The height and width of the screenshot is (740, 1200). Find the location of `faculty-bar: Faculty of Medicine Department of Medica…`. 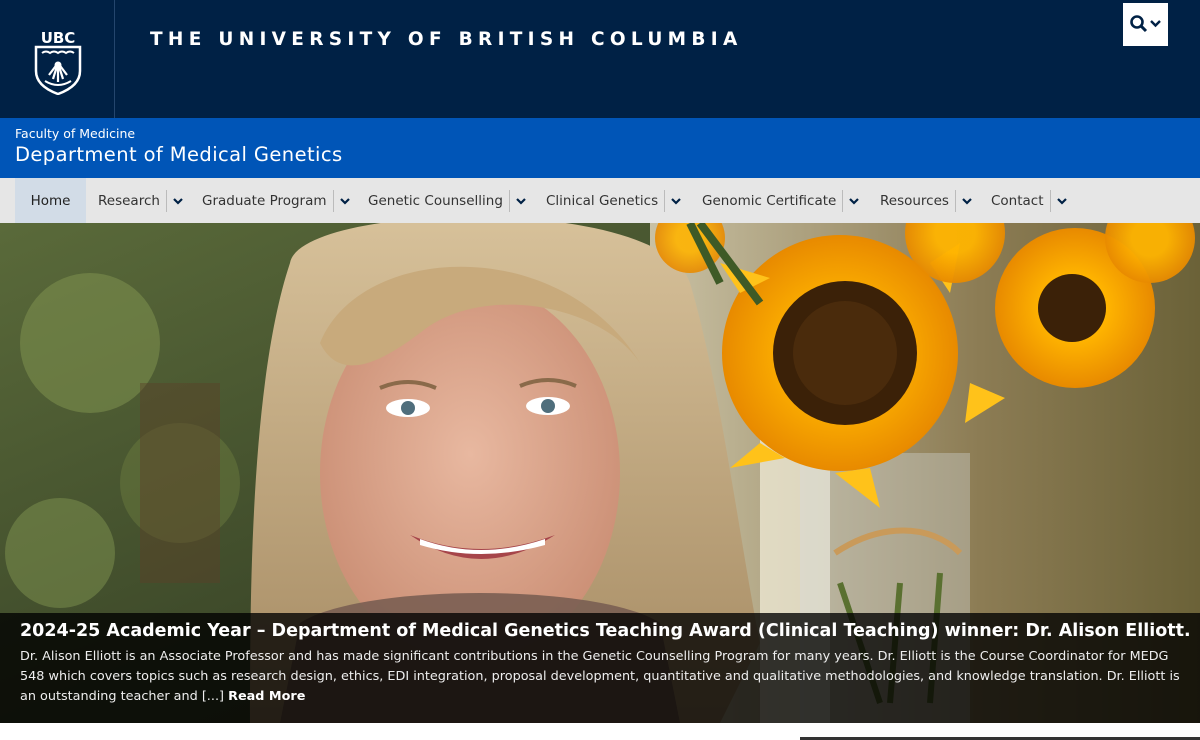

faculty-bar: Faculty of Medicine Department of Medica… is located at coordinates (600, 148).